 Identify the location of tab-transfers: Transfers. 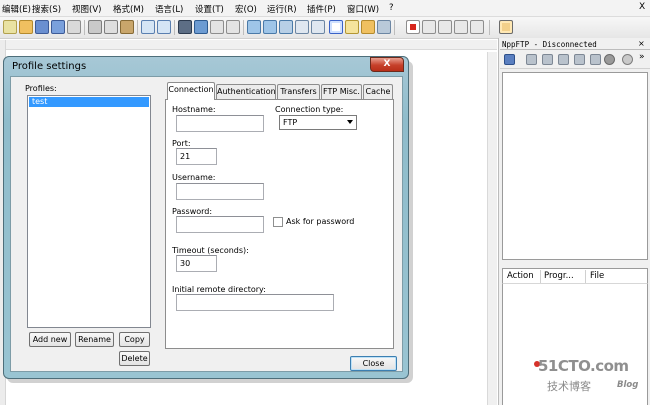
(298, 91).